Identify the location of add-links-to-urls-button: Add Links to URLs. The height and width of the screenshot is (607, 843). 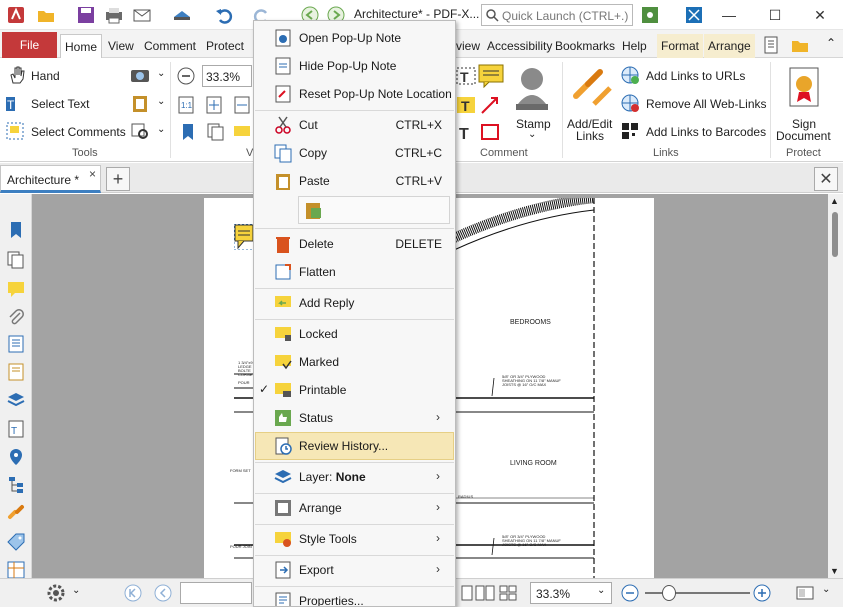
(695, 76).